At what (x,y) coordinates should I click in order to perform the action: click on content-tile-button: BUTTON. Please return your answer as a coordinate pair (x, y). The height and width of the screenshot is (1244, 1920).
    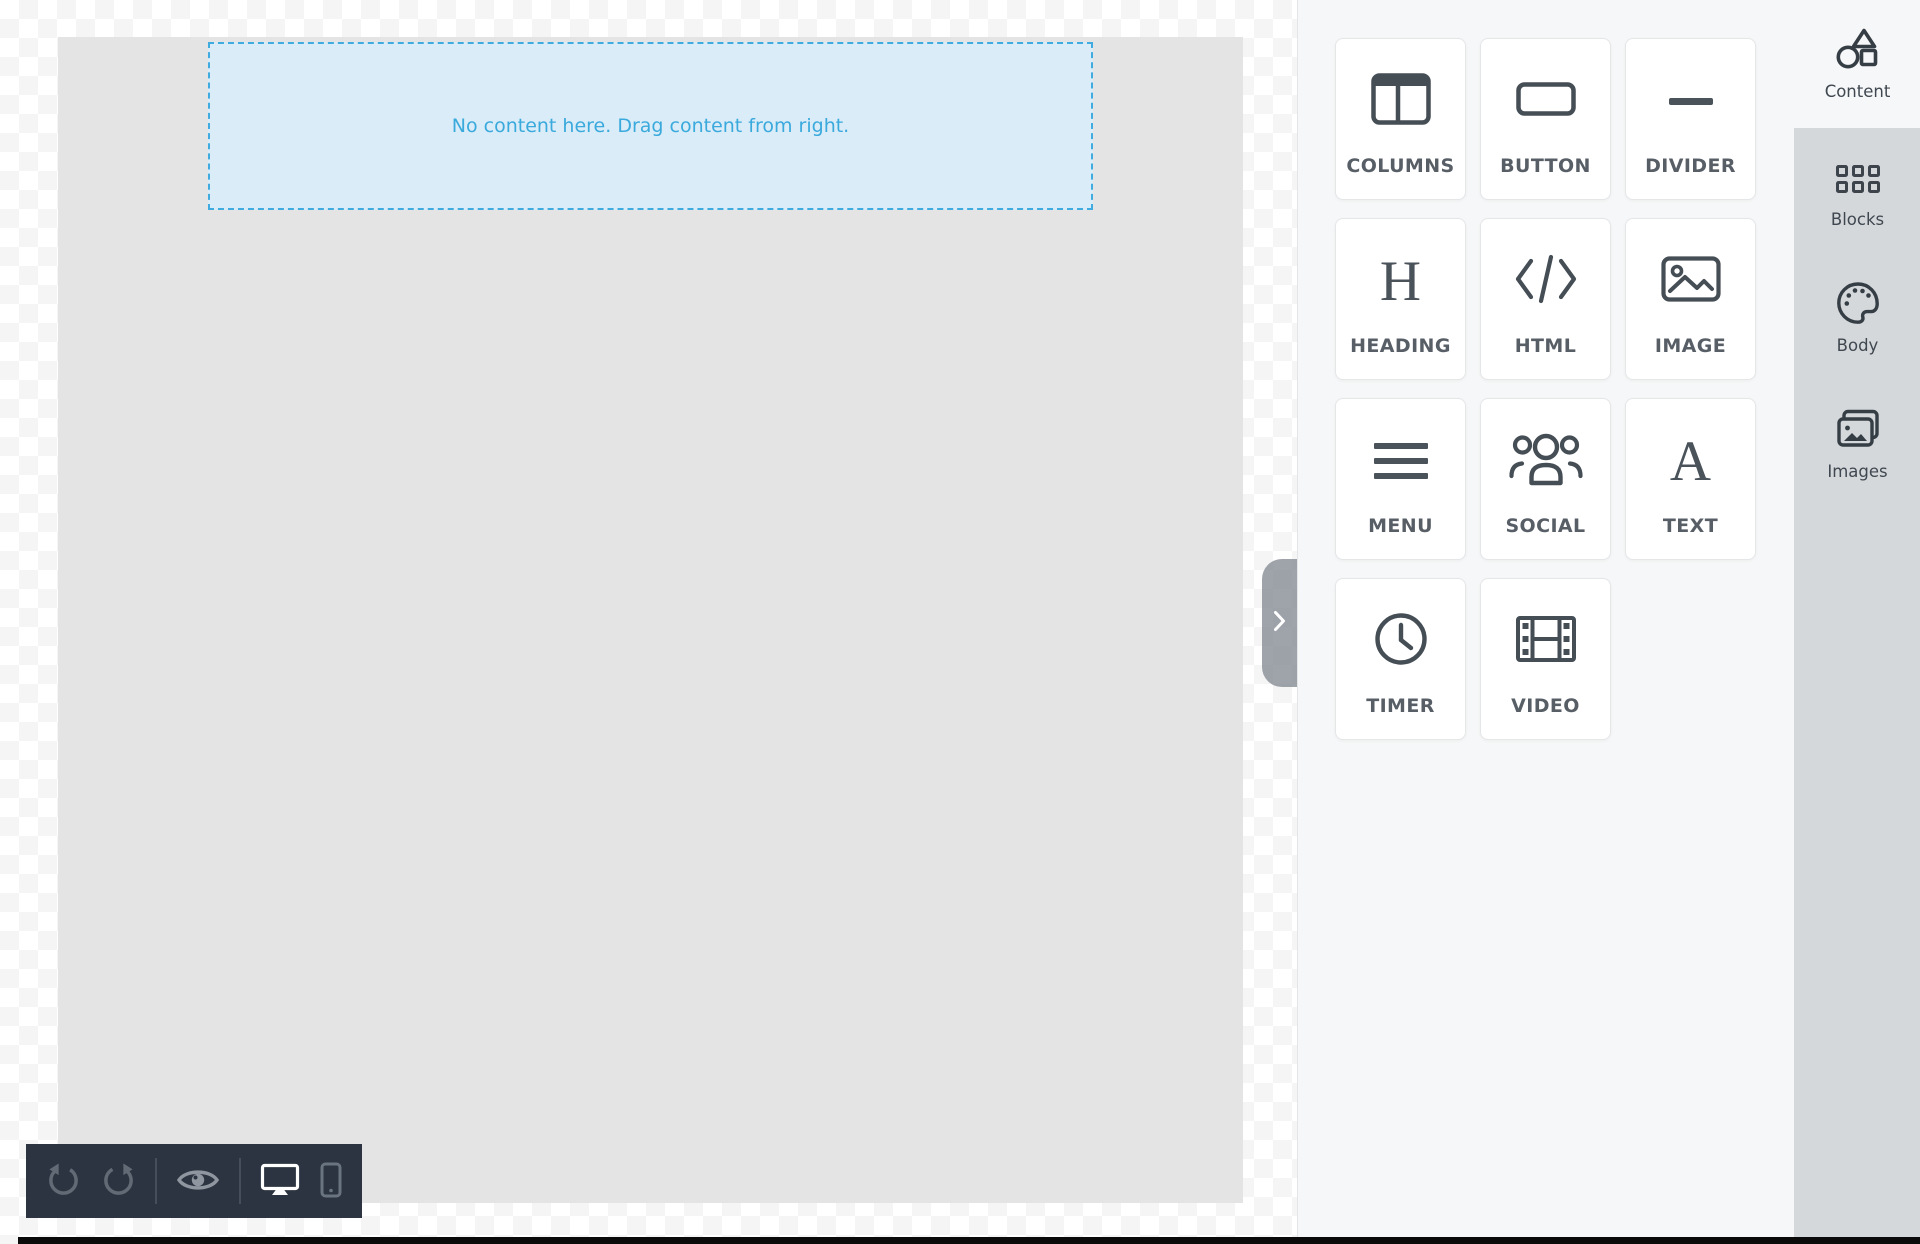
    Looking at the image, I should click on (1545, 119).